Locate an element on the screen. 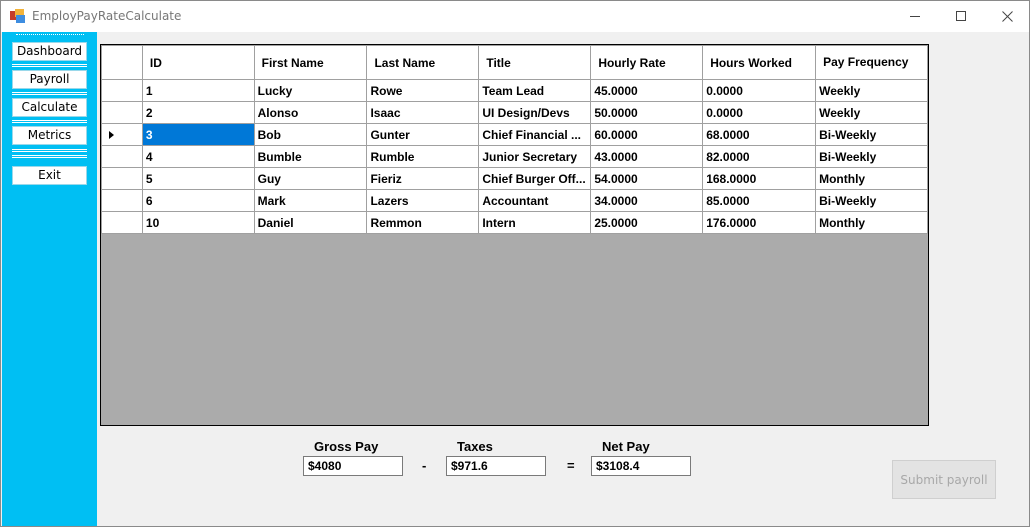 The image size is (1030, 527). column-header-pay-frequency: Pay Frequency is located at coordinates (871, 62).